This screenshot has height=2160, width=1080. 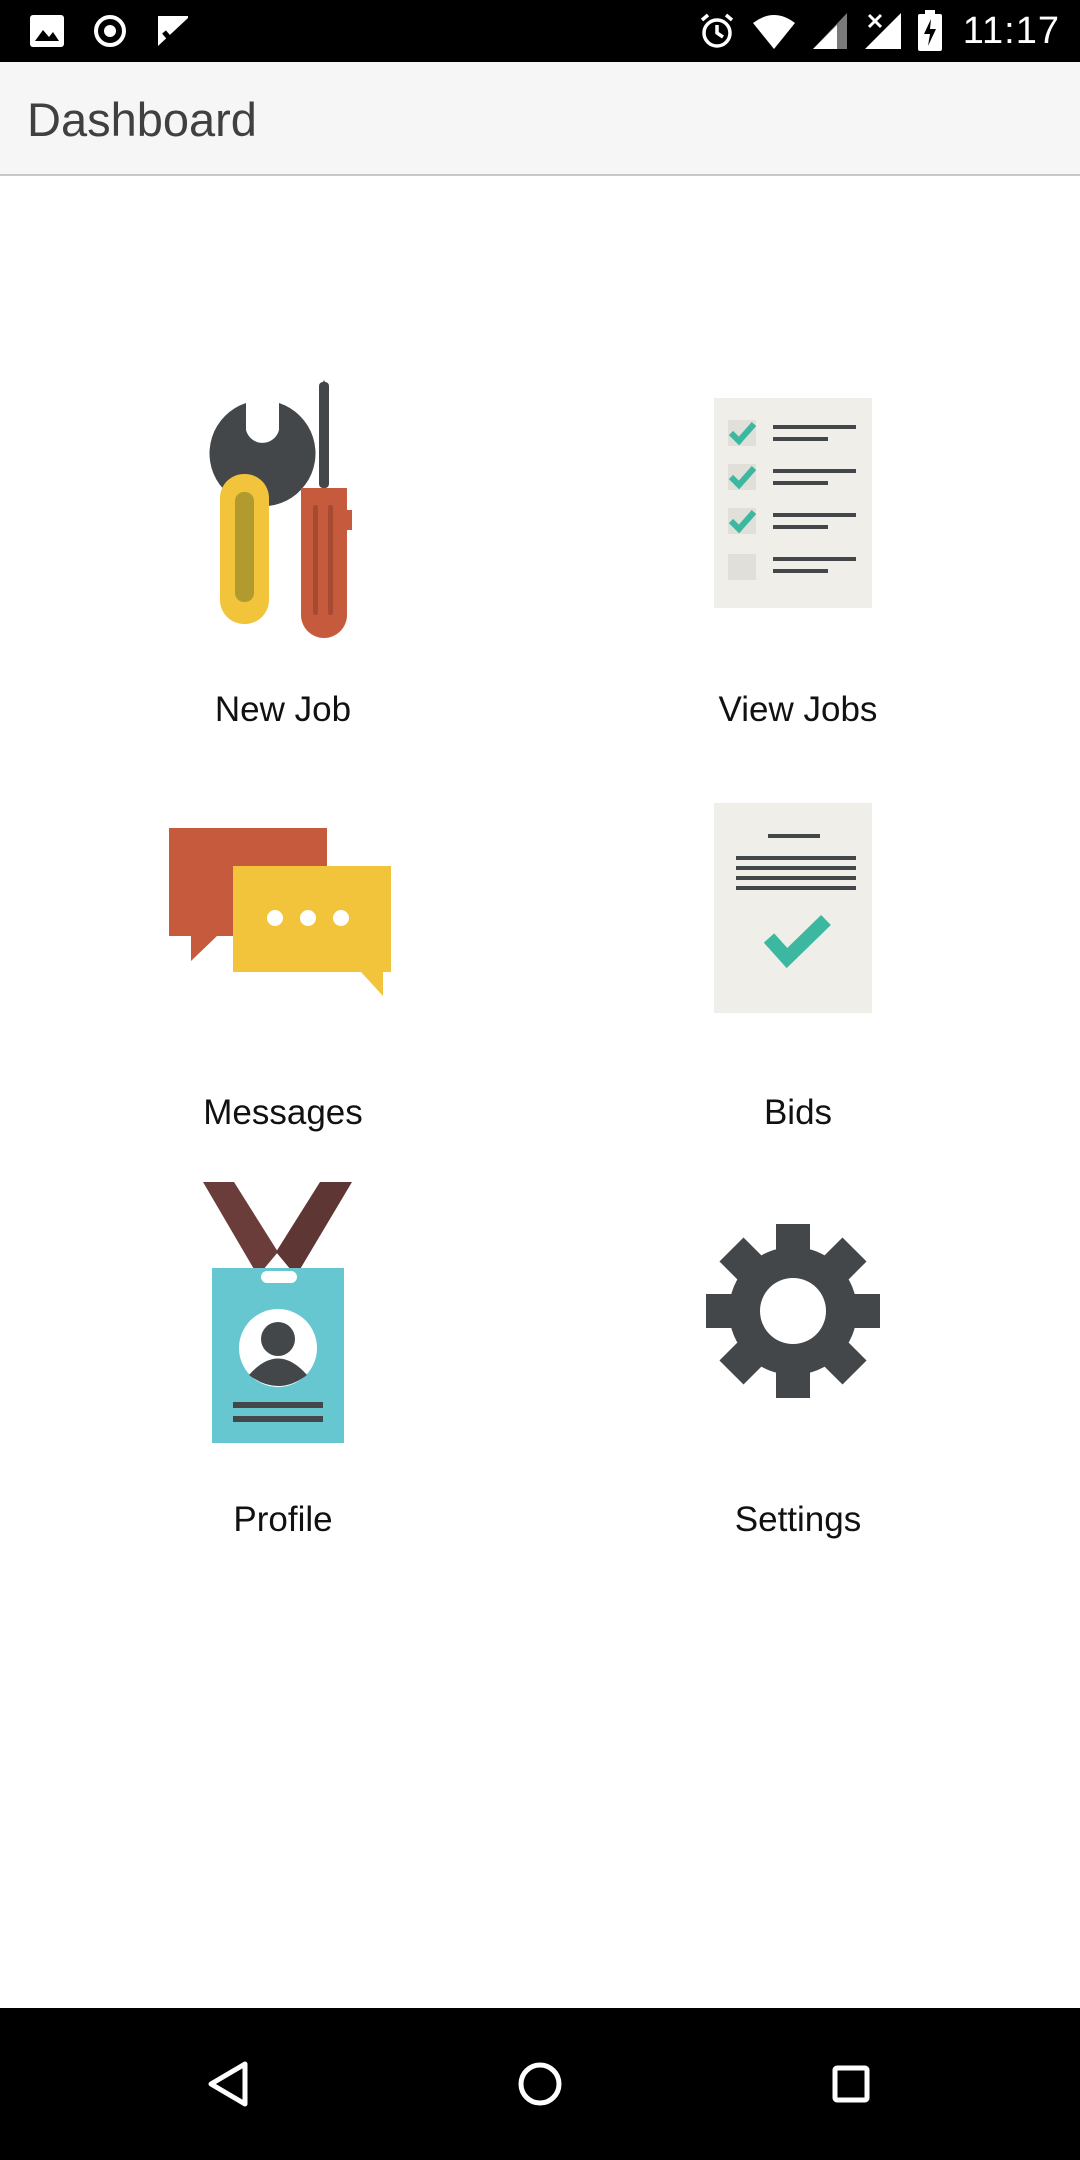 What do you see at coordinates (283, 709) in the screenshot?
I see `tile-label-new-job: New Job` at bounding box center [283, 709].